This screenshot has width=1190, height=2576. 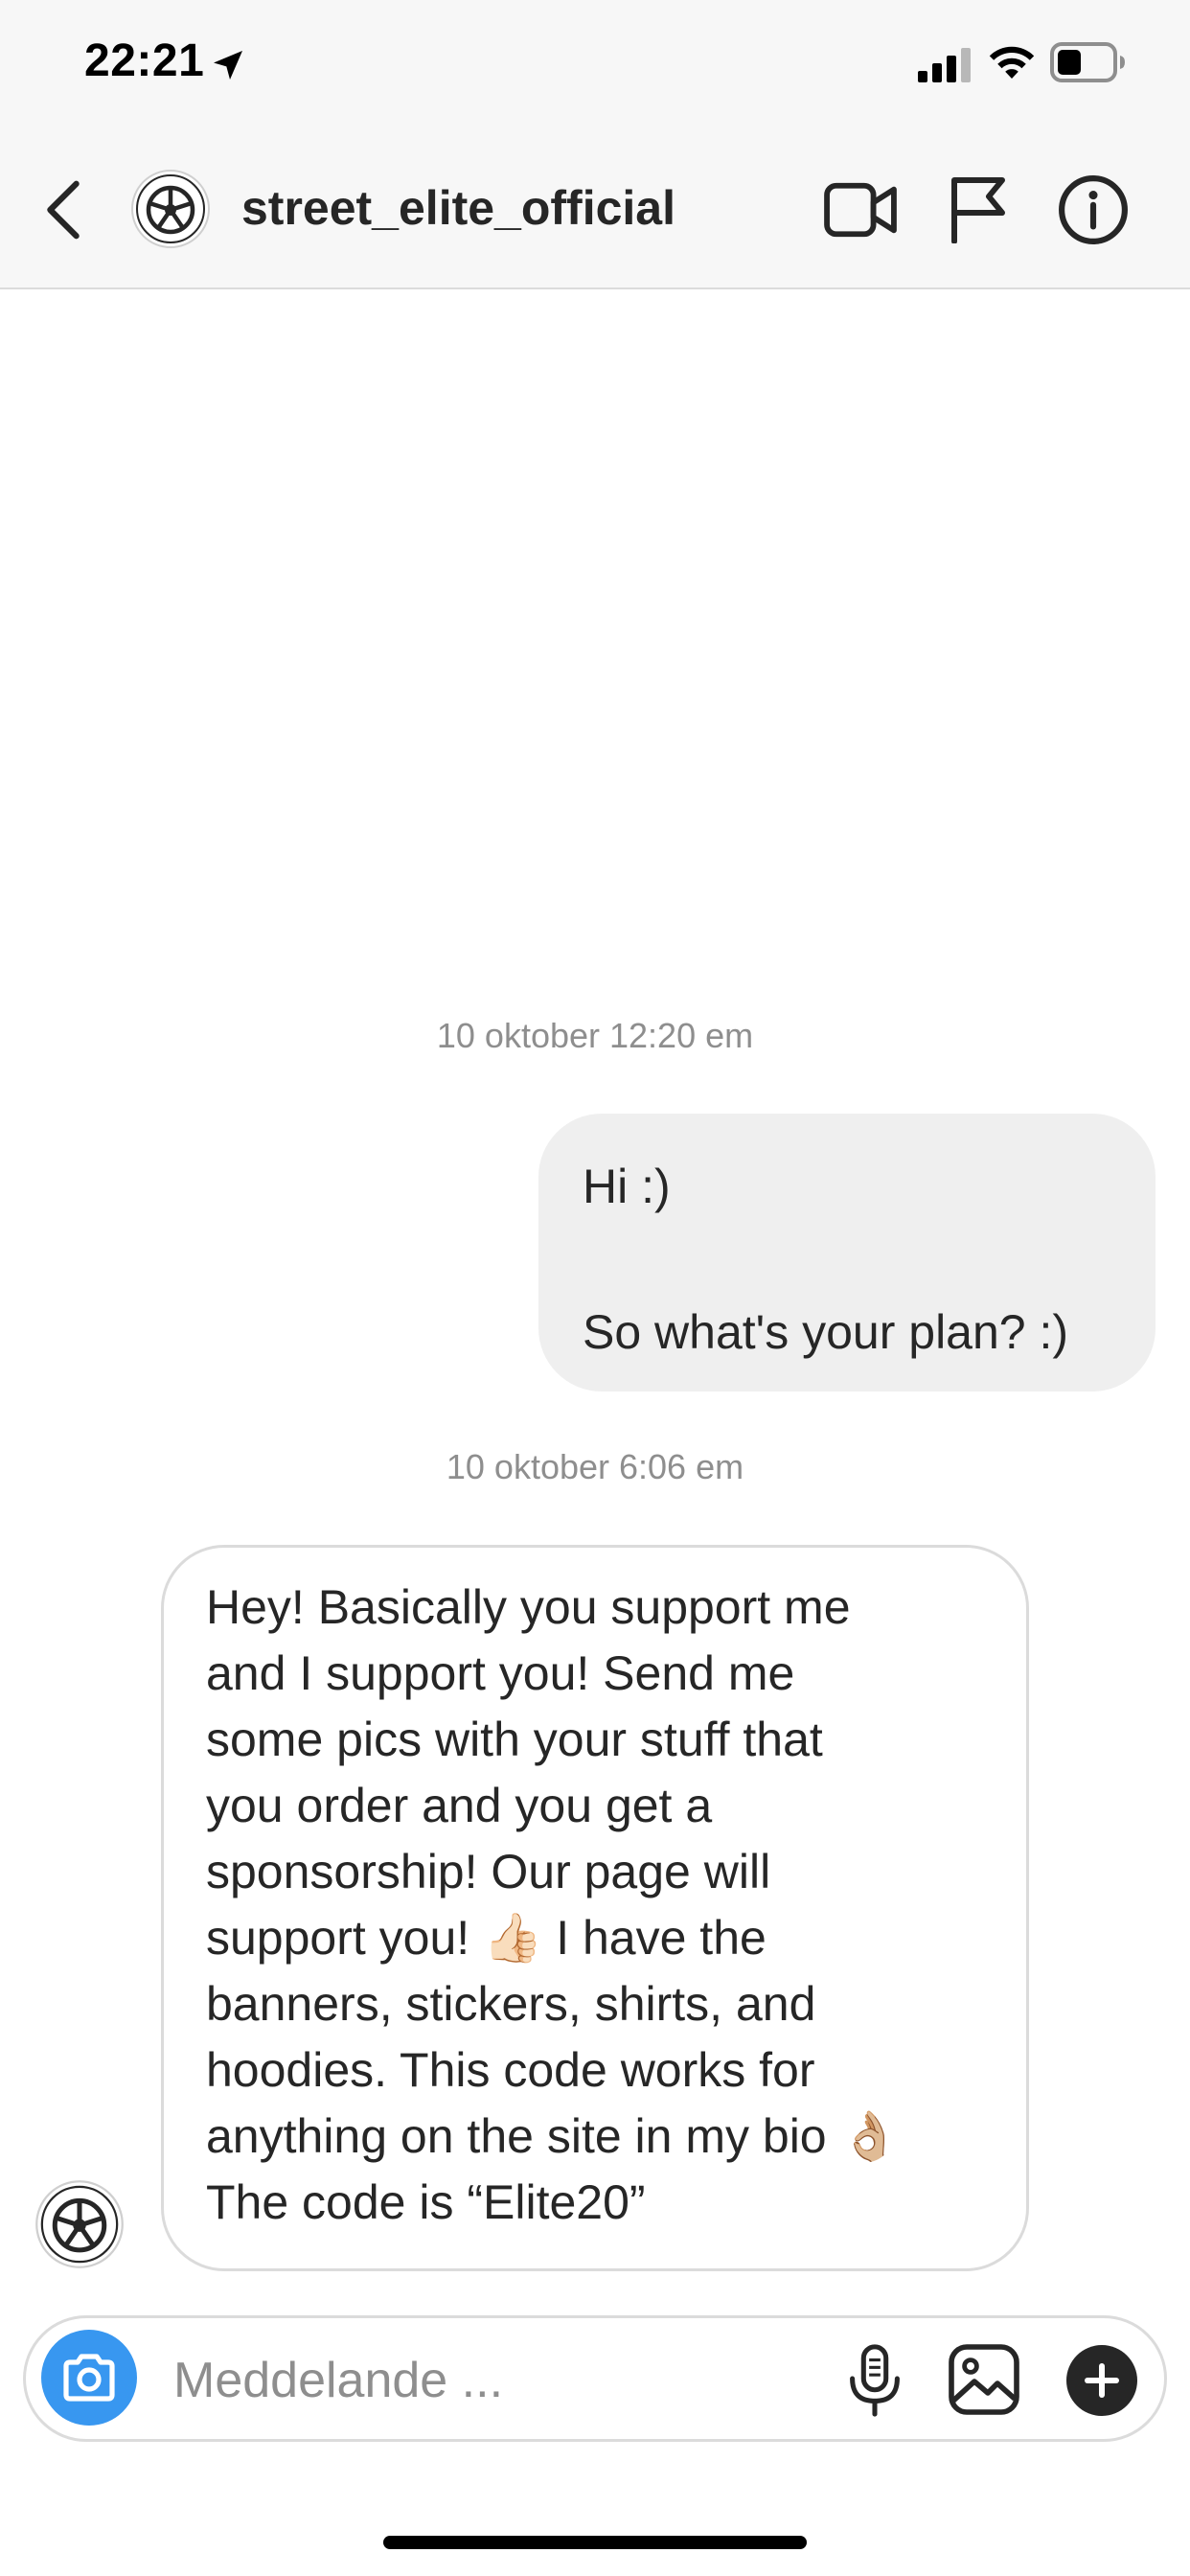 What do you see at coordinates (144, 60) in the screenshot?
I see `status-time: 22:21` at bounding box center [144, 60].